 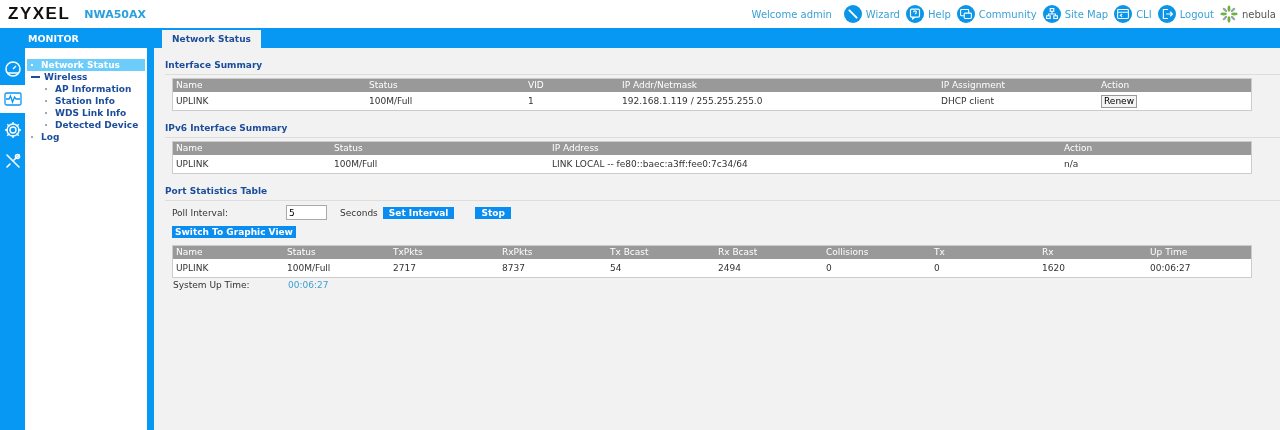 What do you see at coordinates (1166, 14) in the screenshot?
I see `logout-icon` at bounding box center [1166, 14].